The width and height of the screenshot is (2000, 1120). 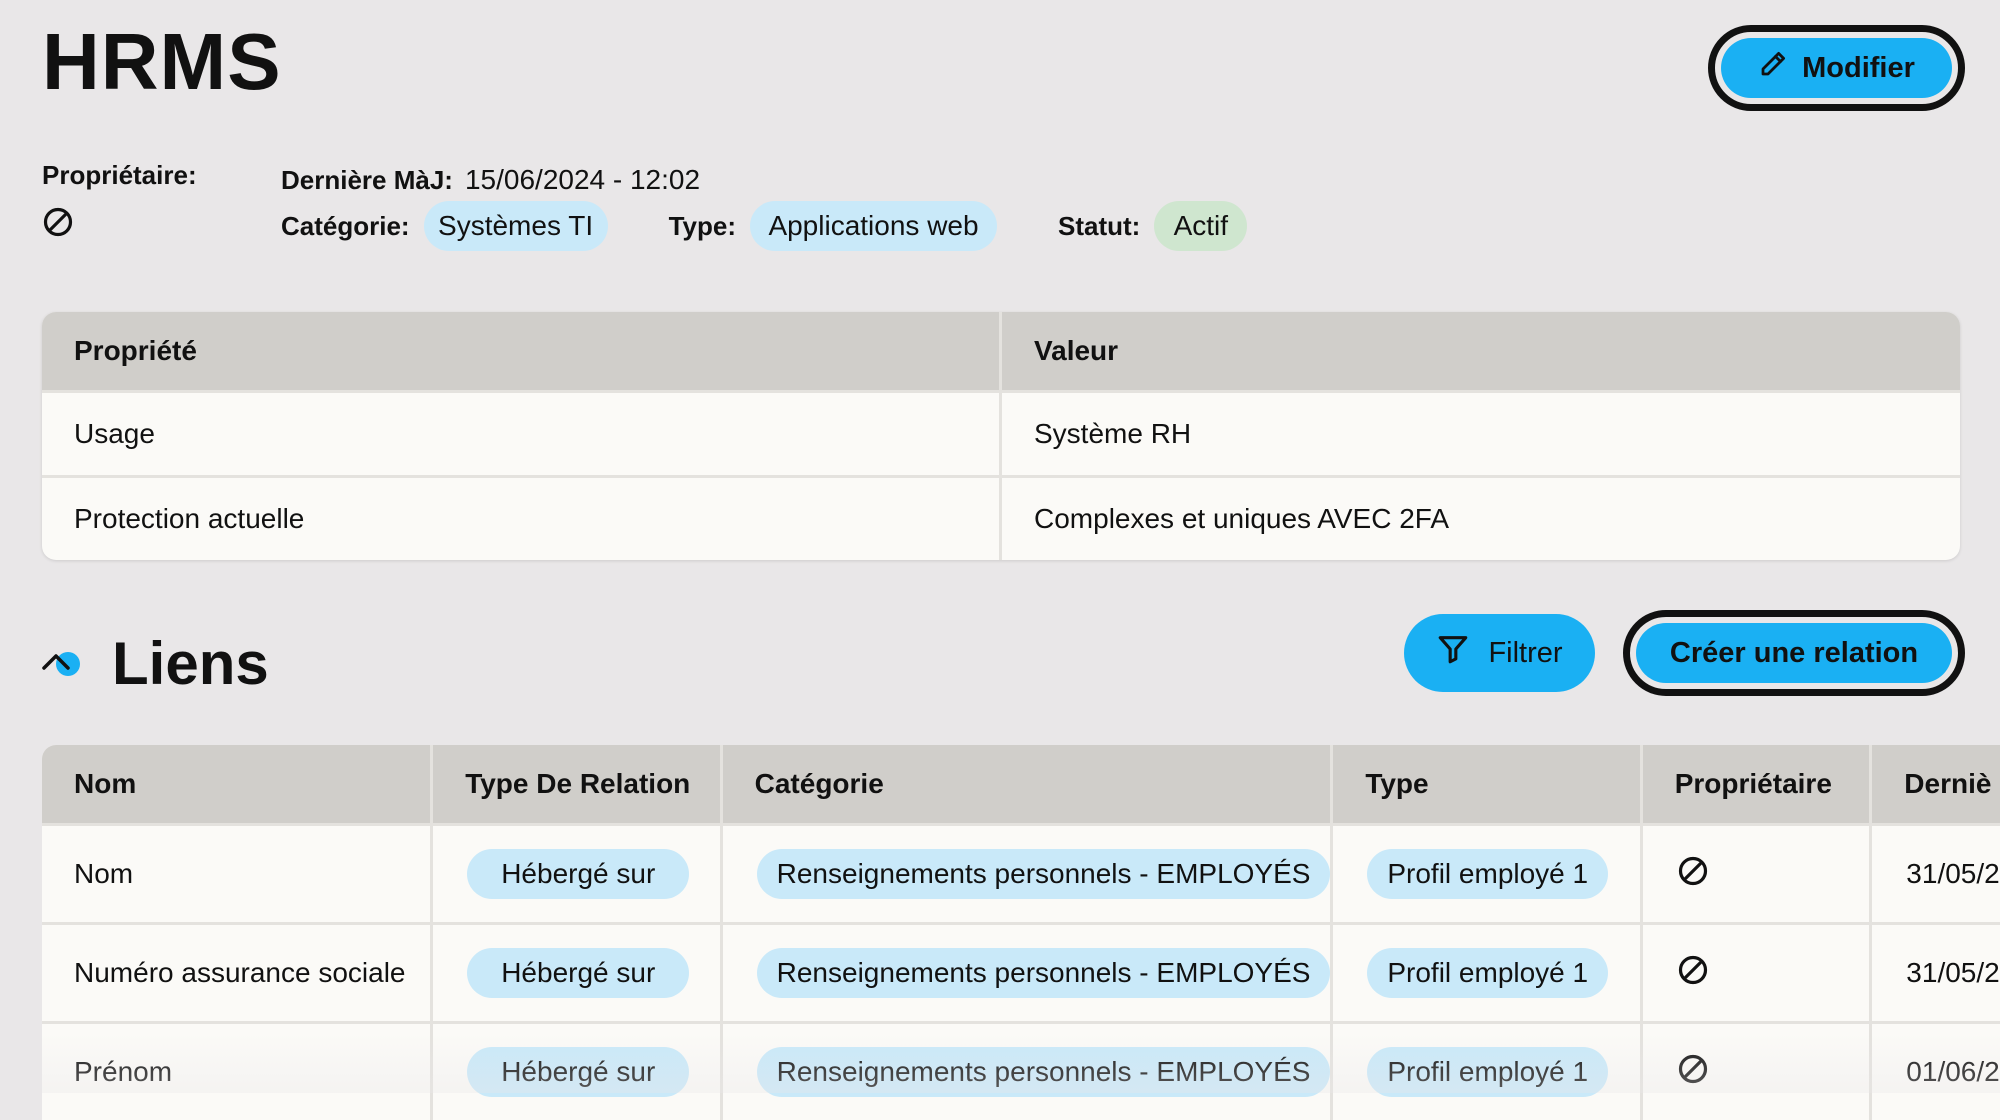 What do you see at coordinates (1028, 784) in the screenshot?
I see `column-header-category: Catégorie` at bounding box center [1028, 784].